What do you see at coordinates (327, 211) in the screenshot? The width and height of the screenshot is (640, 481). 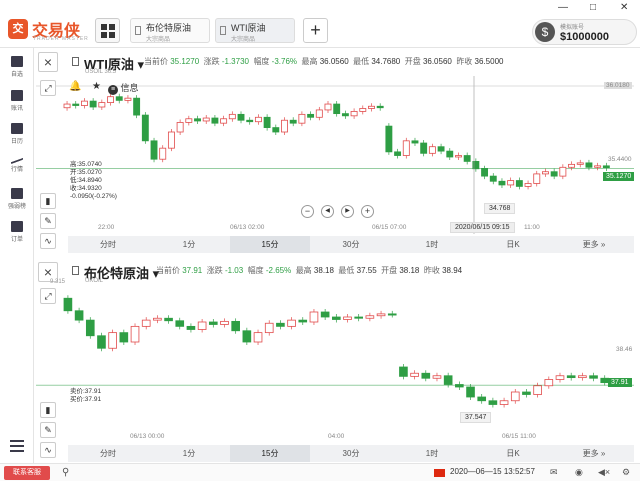 I see `scroll-left-button: ◀` at bounding box center [327, 211].